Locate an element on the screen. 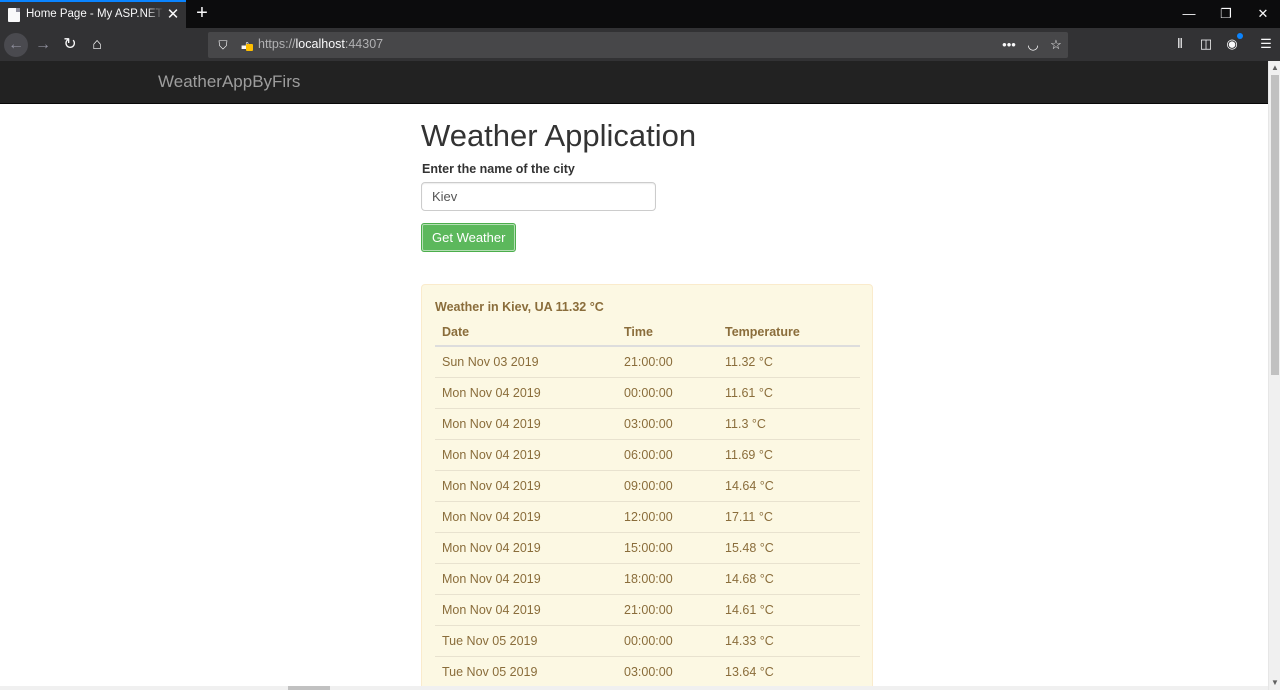  table-row: Mon Nov 04 2019 03:00:00 11.3 °C is located at coordinates (647, 423).